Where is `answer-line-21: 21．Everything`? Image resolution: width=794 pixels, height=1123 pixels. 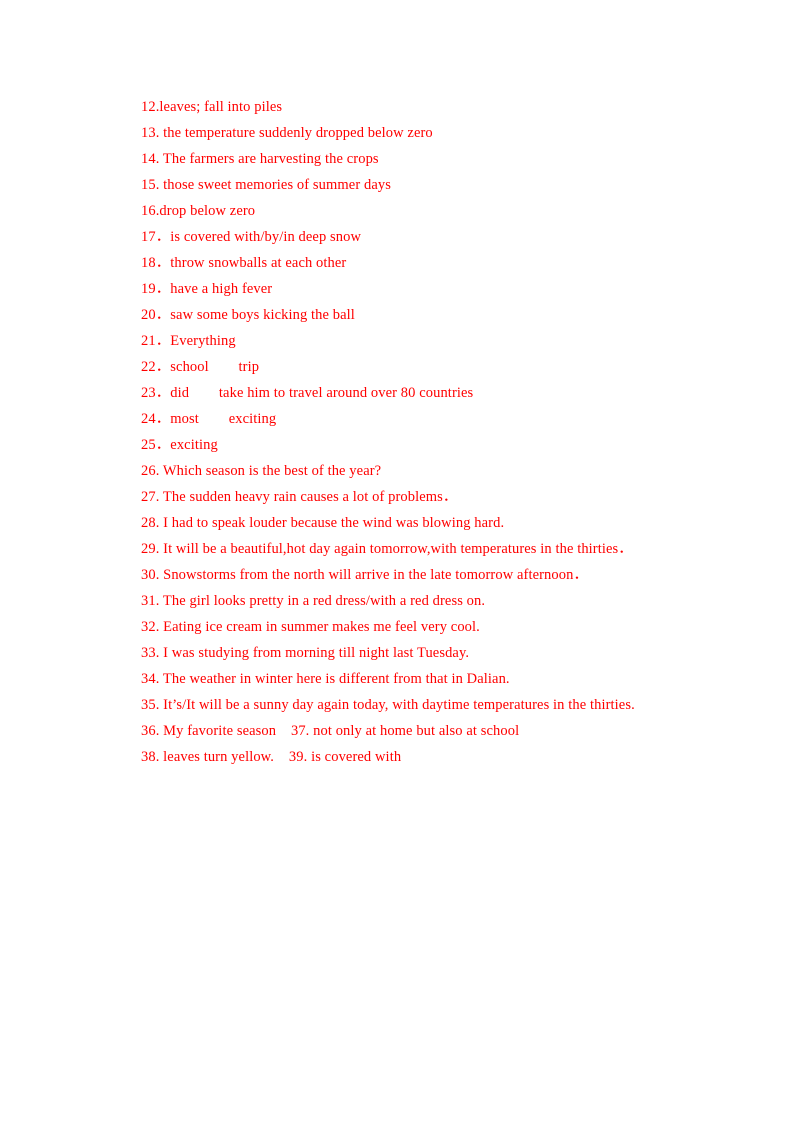 answer-line-21: 21．Everything is located at coordinates (188, 341).